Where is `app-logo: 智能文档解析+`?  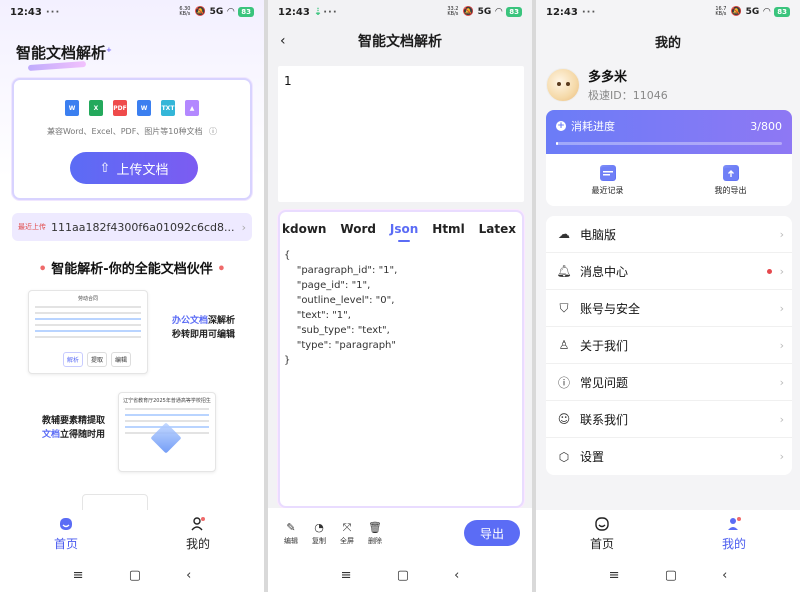 app-logo: 智能文档解析+ is located at coordinates (64, 57).